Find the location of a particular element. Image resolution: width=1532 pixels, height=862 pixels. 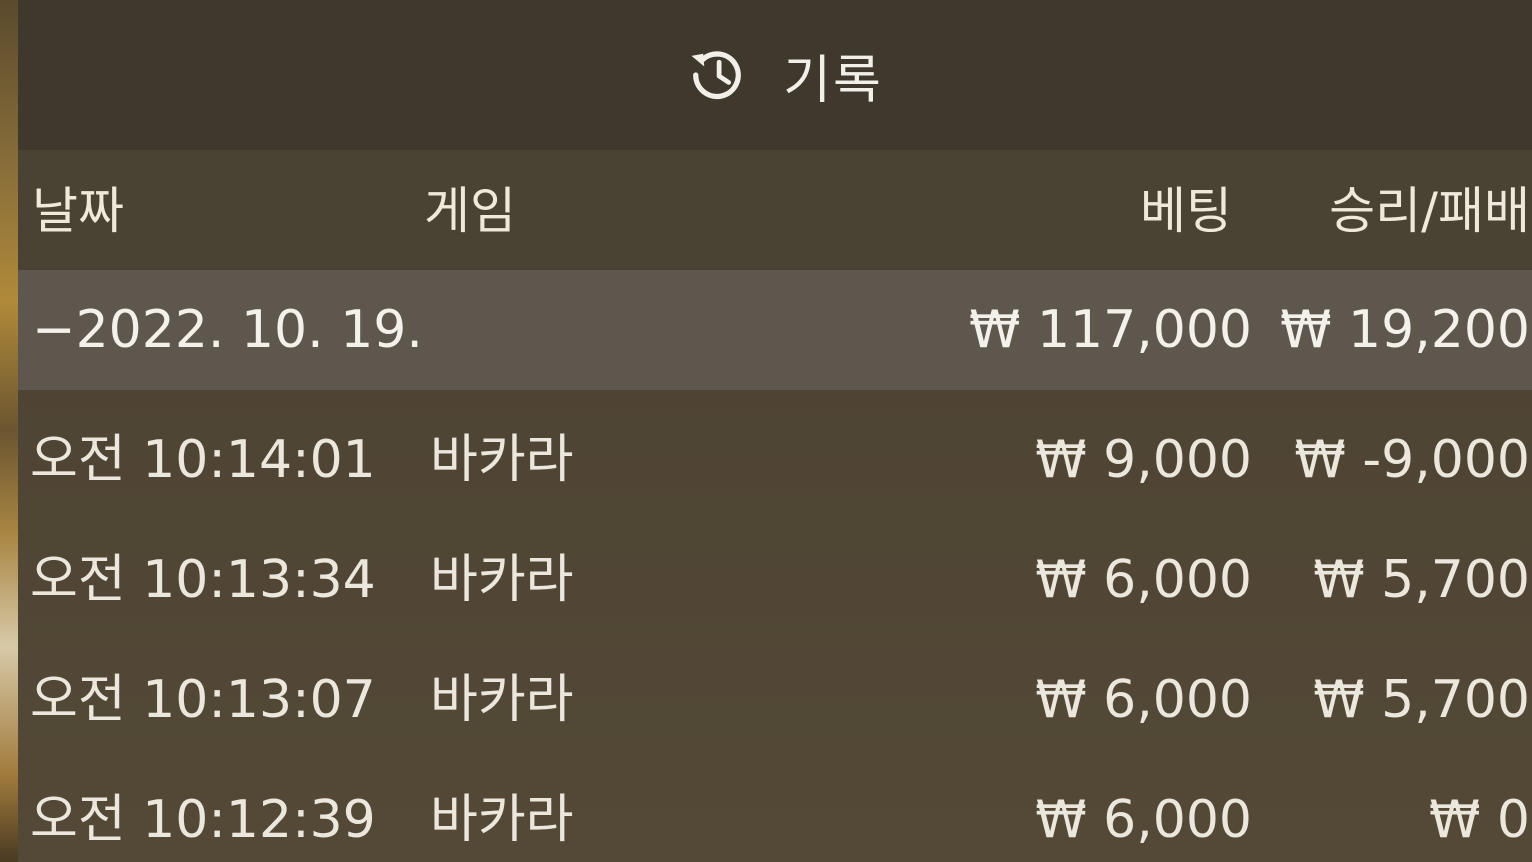

group-date: −2022. 10. 19. is located at coordinates (227, 330).